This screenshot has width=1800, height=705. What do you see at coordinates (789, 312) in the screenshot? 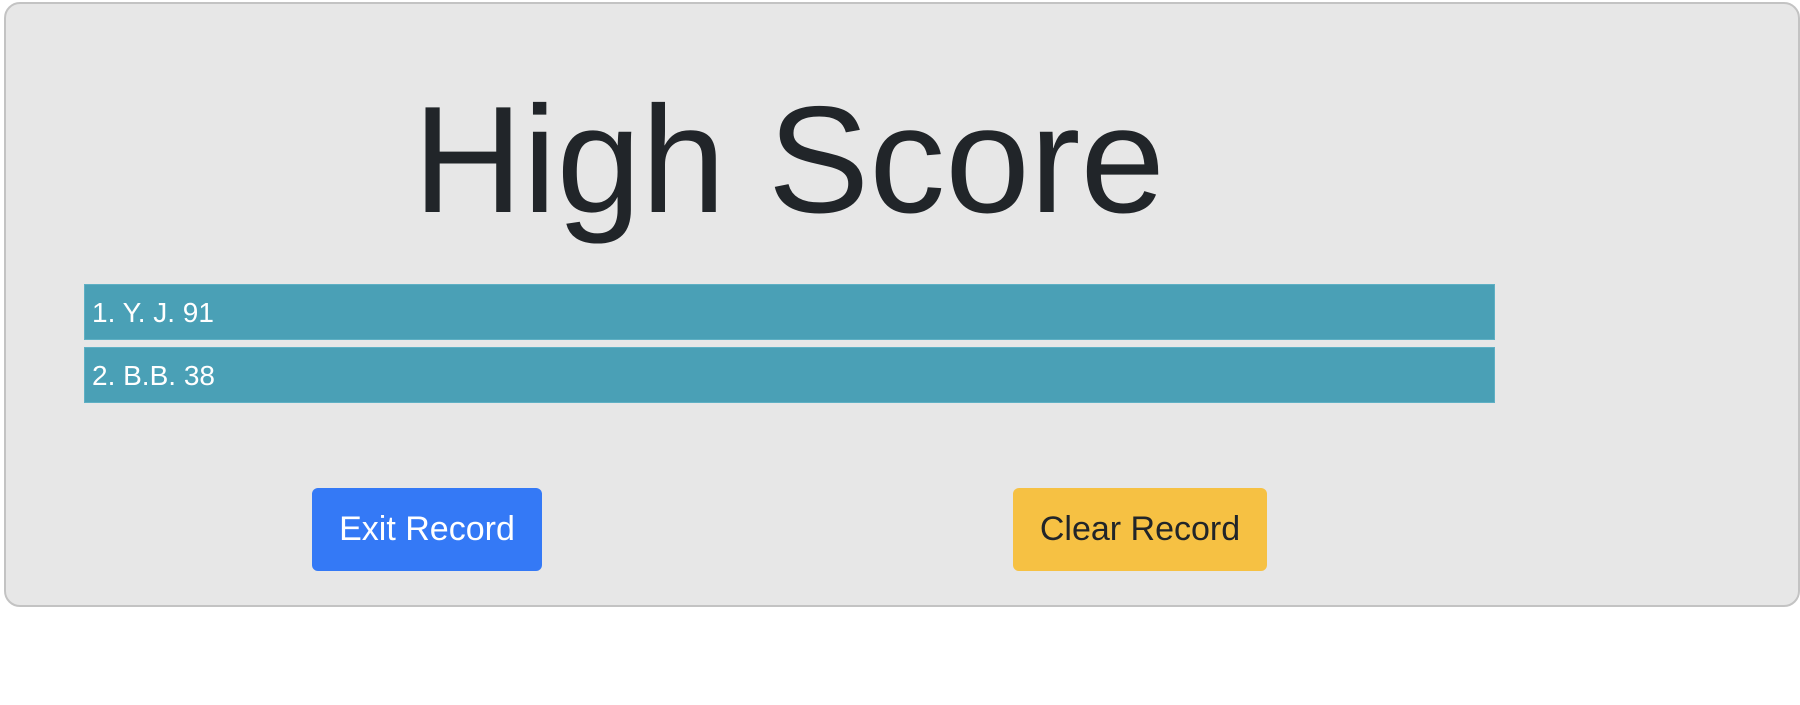
I see `score-row-1: 1. Y. J. 91` at bounding box center [789, 312].